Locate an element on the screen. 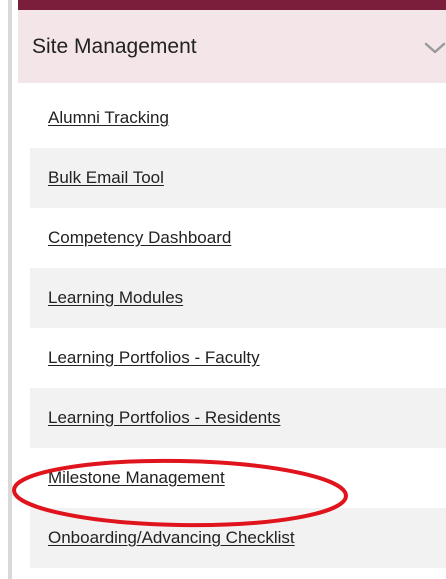 The image size is (446, 579). menu-item-learning-portfolios-faculty: Learning Portfolios - Faculty is located at coordinates (238, 358).